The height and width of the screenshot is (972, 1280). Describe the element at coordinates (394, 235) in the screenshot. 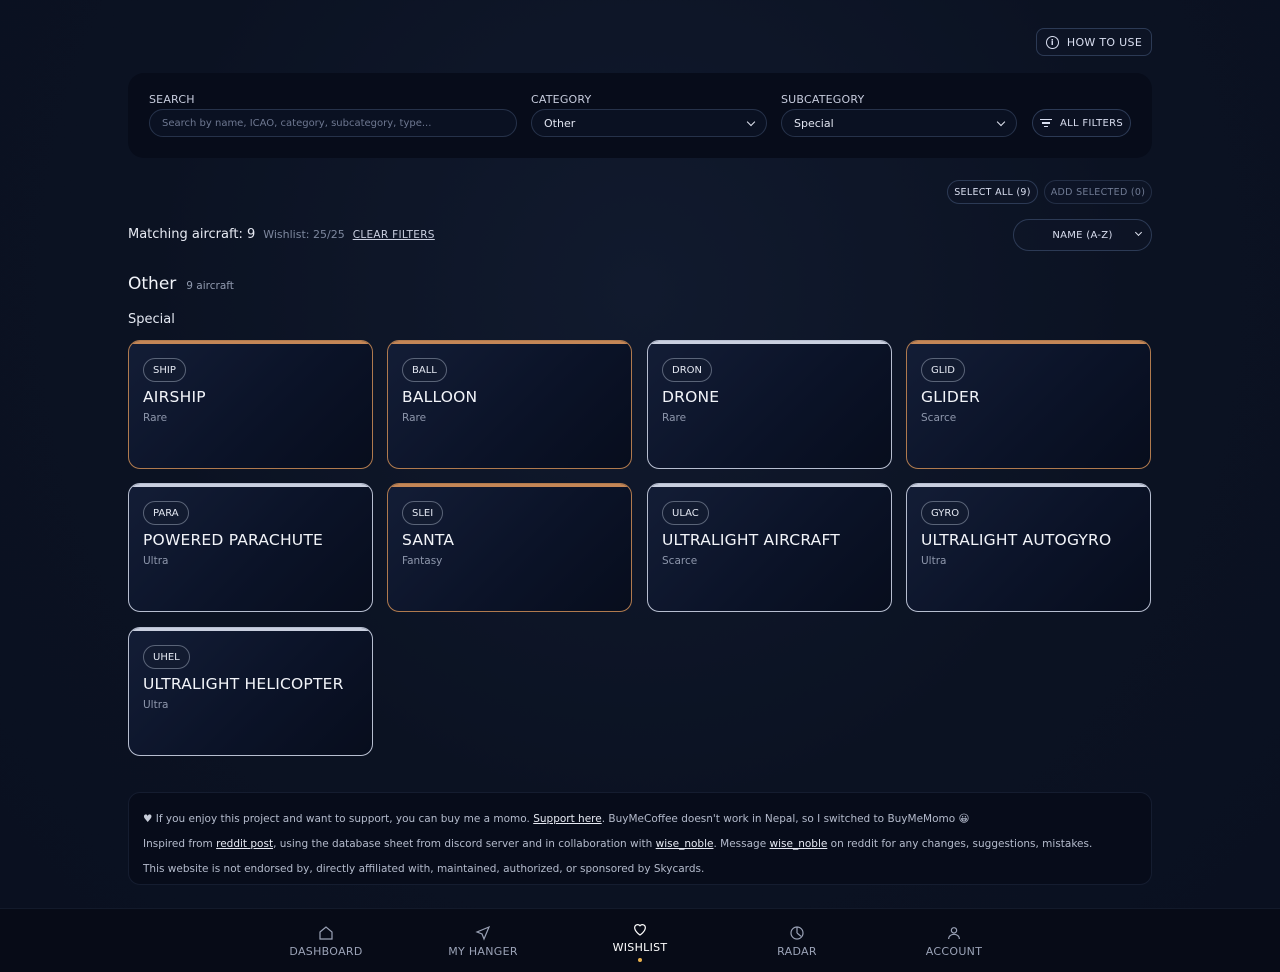

I see `clear-filters-link: CLEAR FILTERS` at that location.